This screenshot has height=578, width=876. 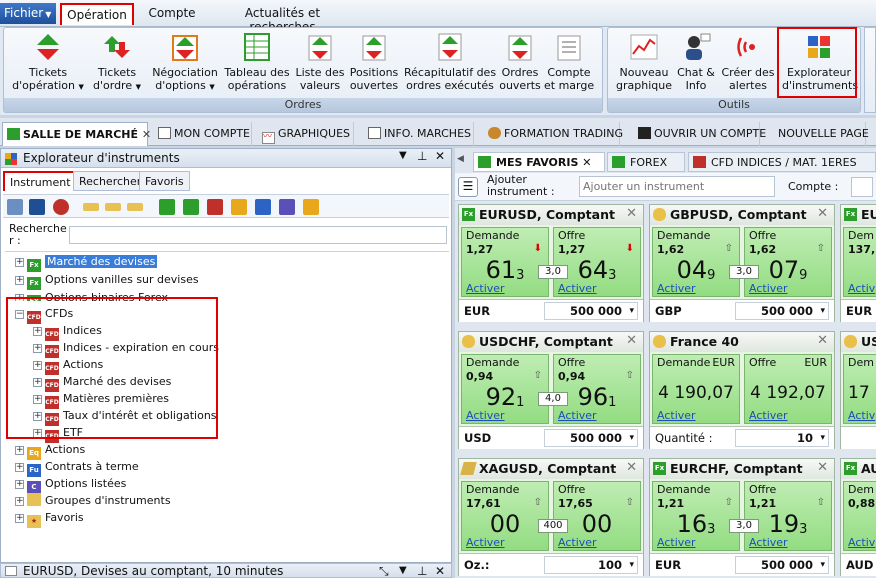 What do you see at coordinates (110, 181) in the screenshot?
I see `subtab-rechercher: Rechercher` at bounding box center [110, 181].